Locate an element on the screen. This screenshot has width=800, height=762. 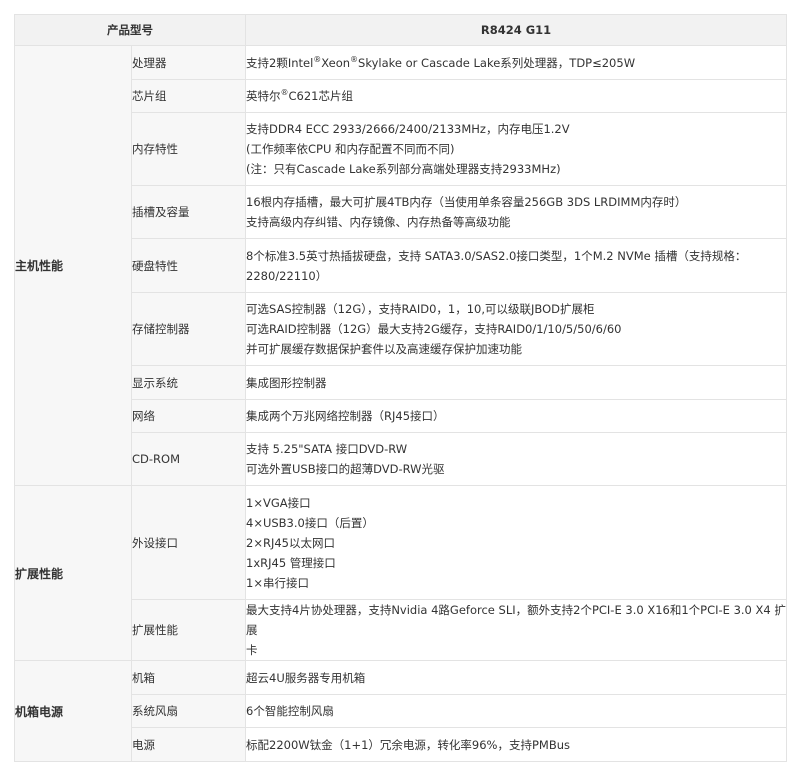
spec-value: 英特尔®C621芯片组 is located at coordinates (516, 96).